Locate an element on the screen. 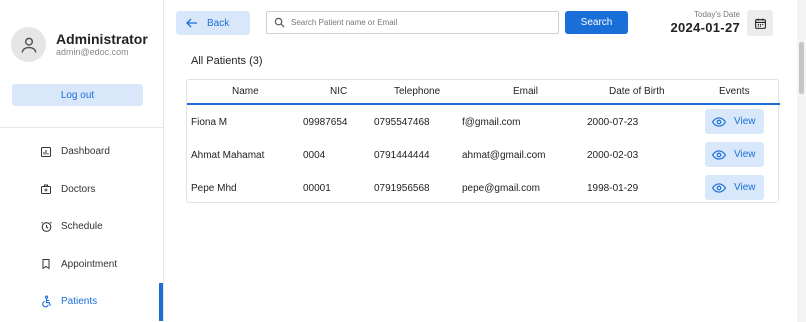 Image resolution: width=806 pixels, height=322 pixels. date-label: Today's Date is located at coordinates (717, 14).